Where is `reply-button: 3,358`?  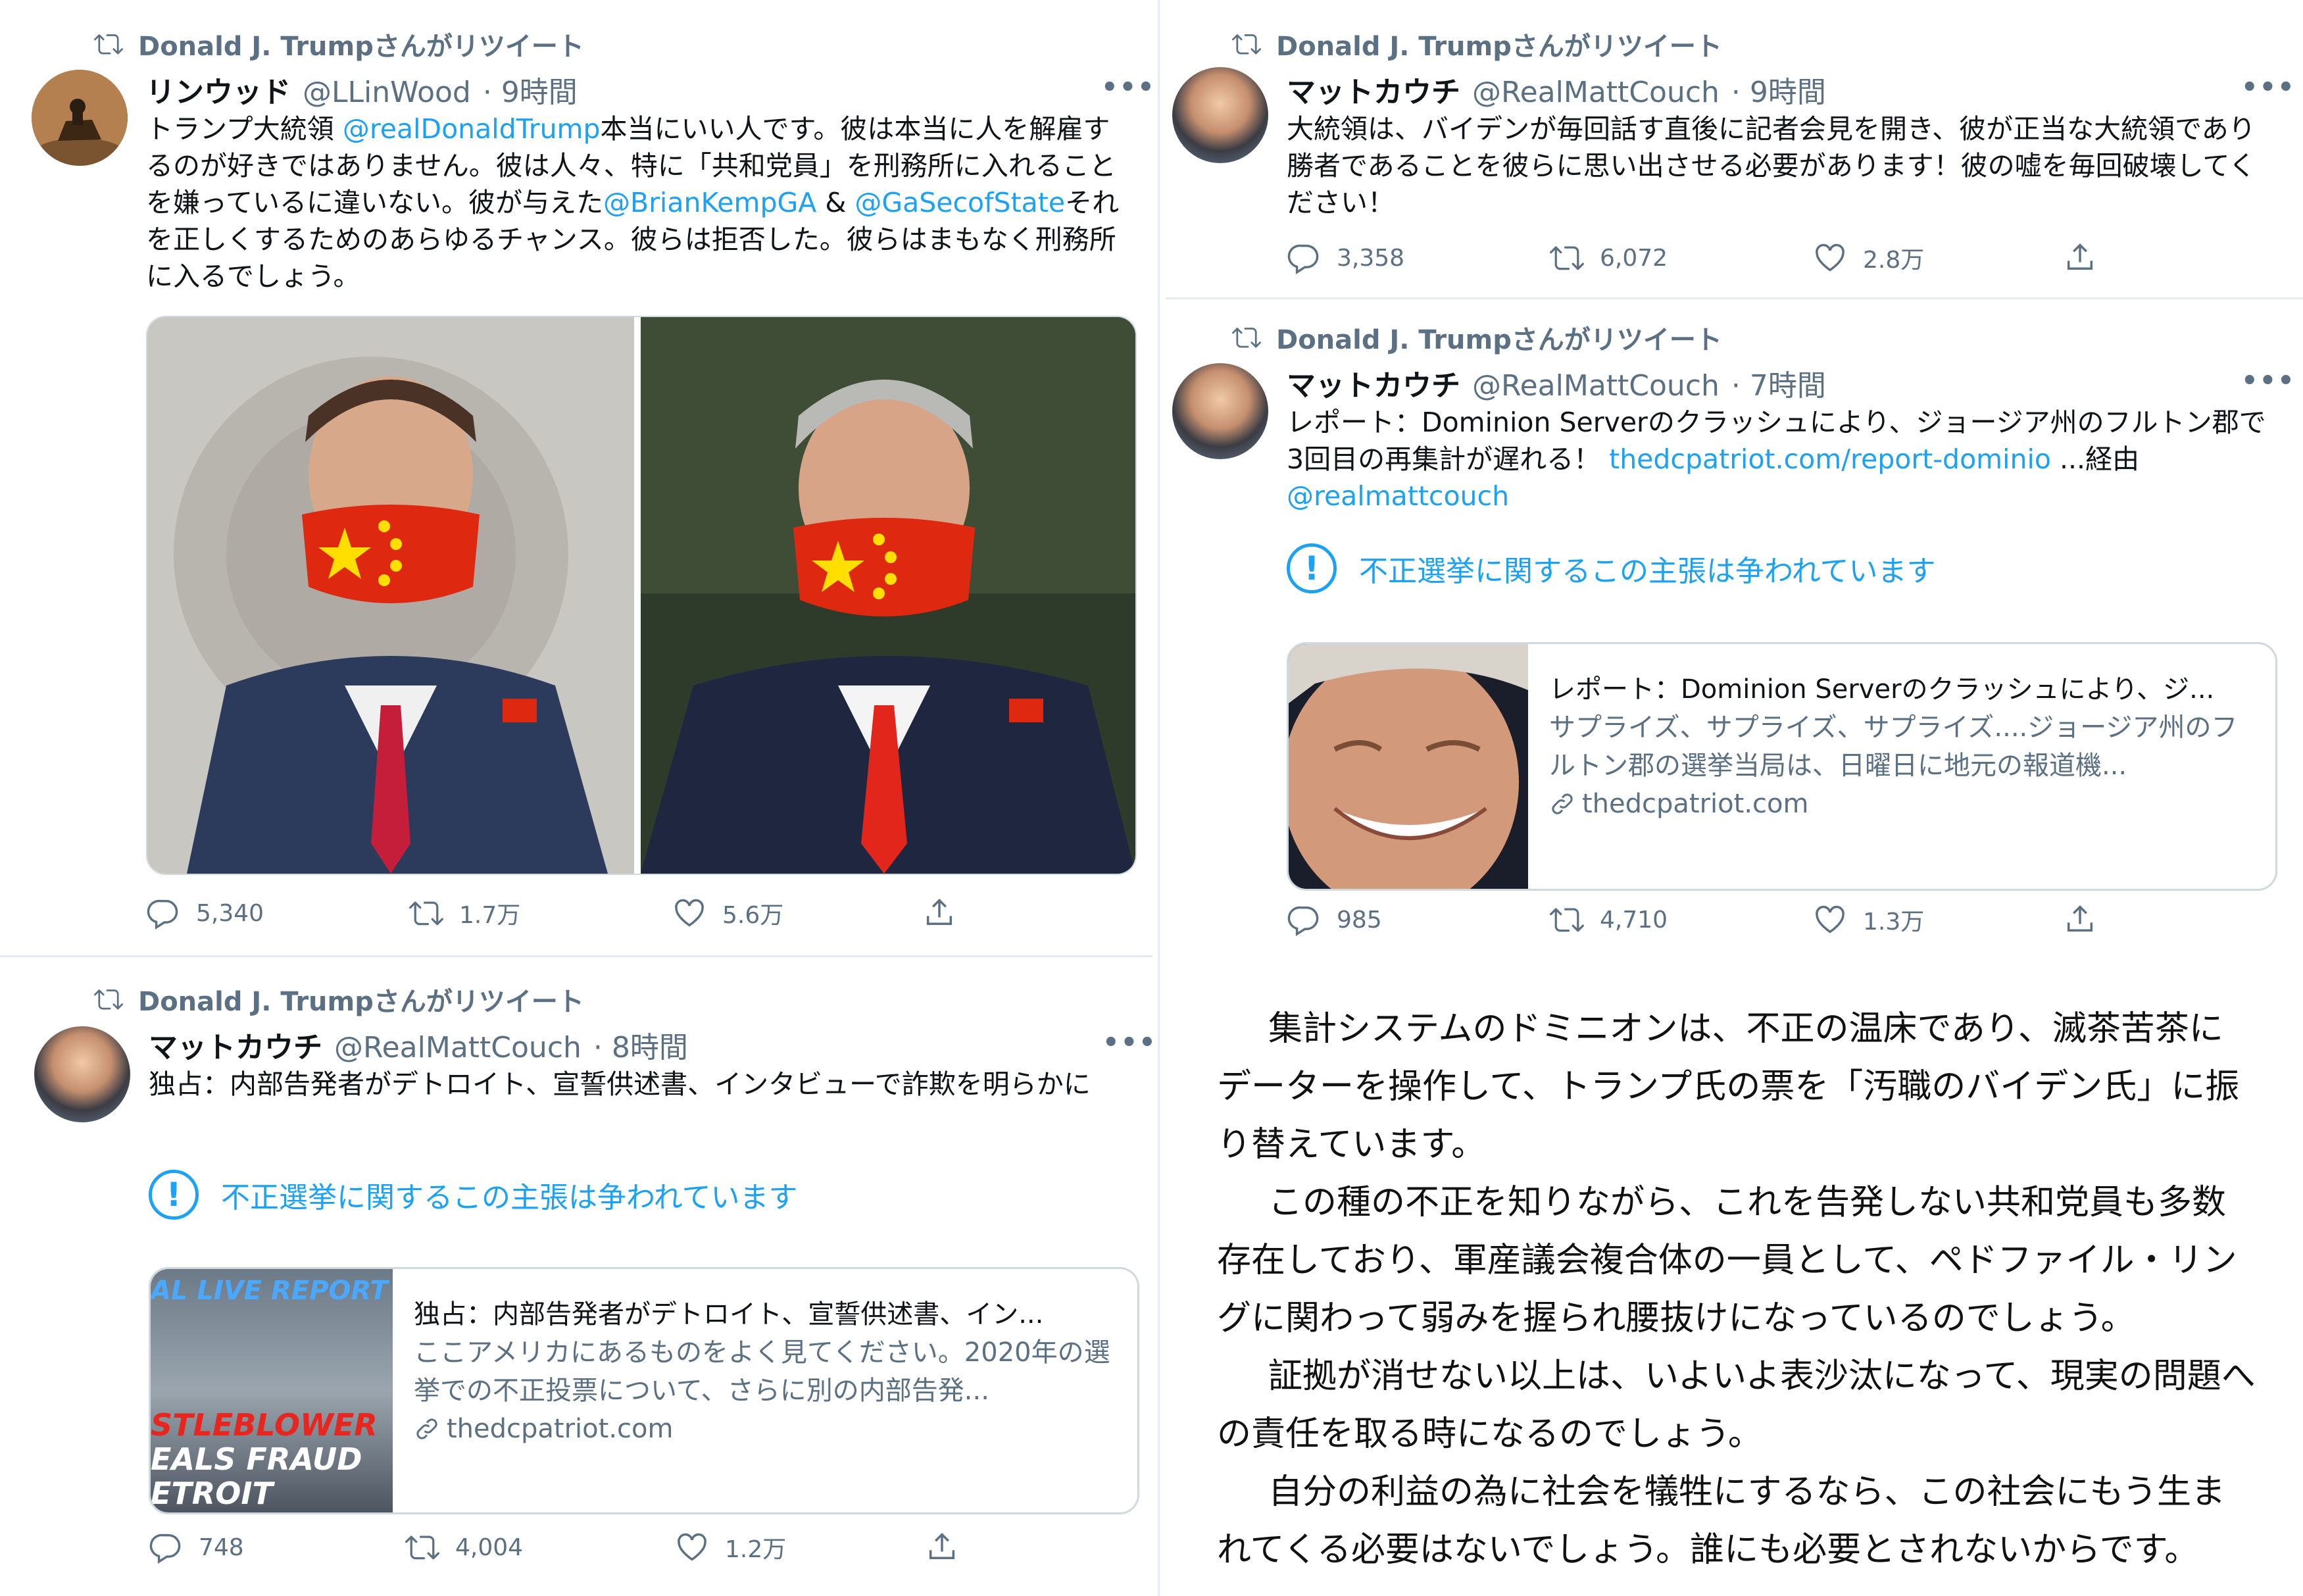
reply-button: 3,358 is located at coordinates (1418, 258).